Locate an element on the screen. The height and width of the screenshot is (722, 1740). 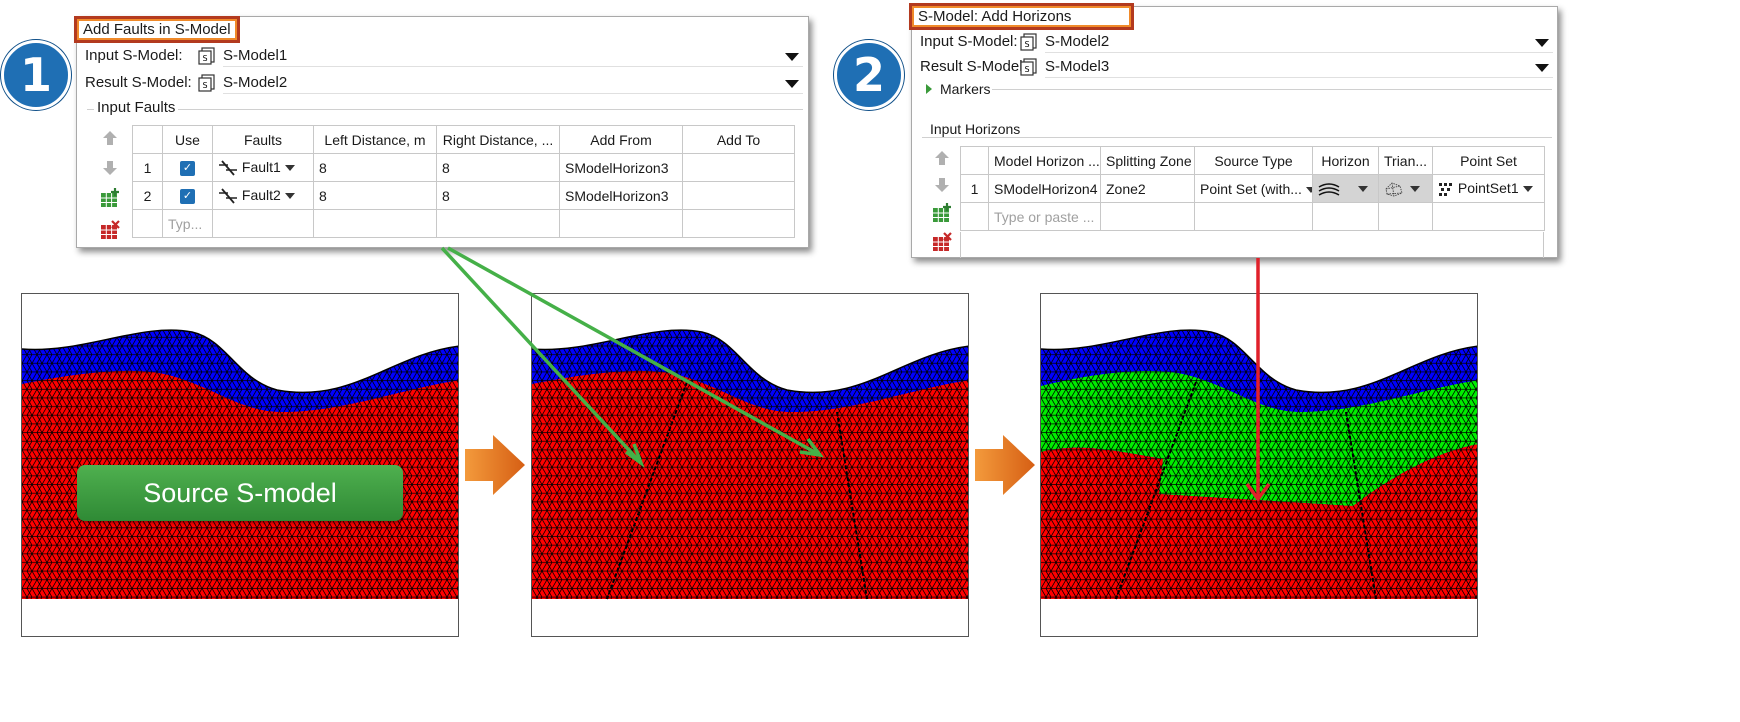
result-smodel-value: S-Model2 is located at coordinates (255, 82).